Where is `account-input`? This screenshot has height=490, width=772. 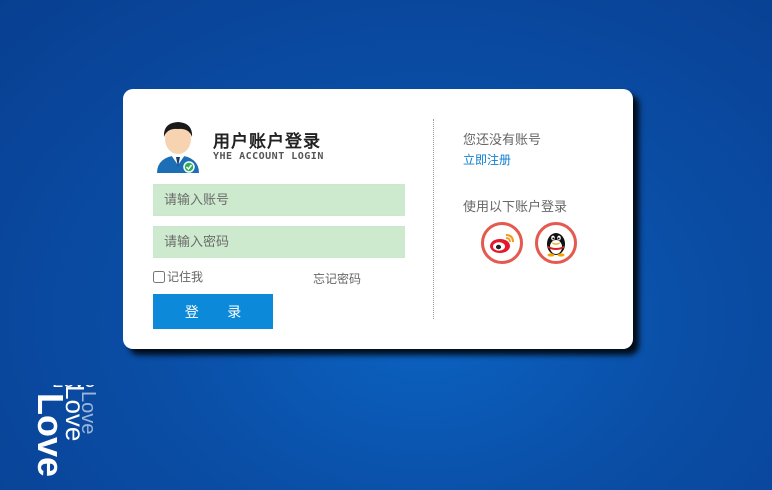 account-input is located at coordinates (279, 200).